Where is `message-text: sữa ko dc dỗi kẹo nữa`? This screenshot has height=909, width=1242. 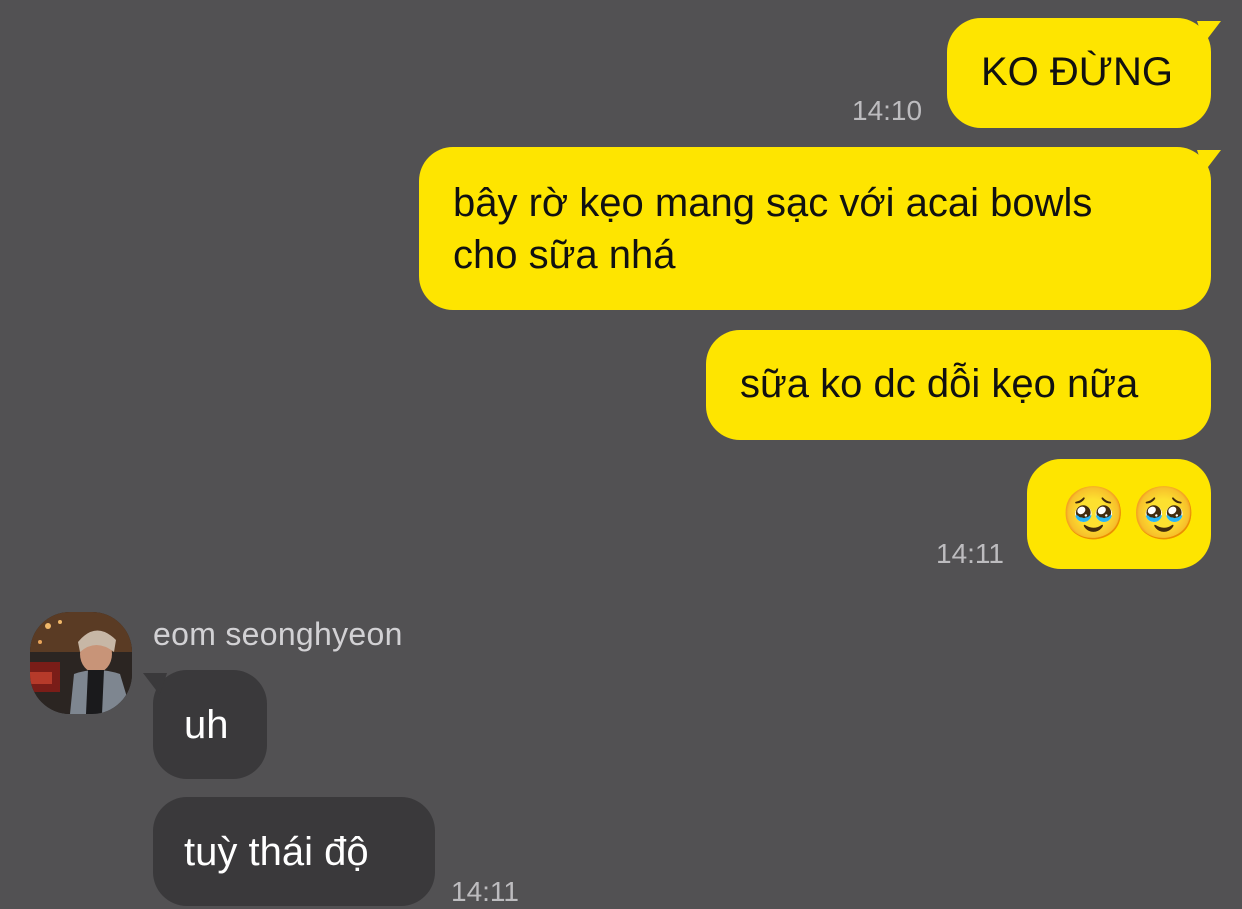
message-text: sữa ko dc dỗi kẹo nữa is located at coordinates (939, 384).